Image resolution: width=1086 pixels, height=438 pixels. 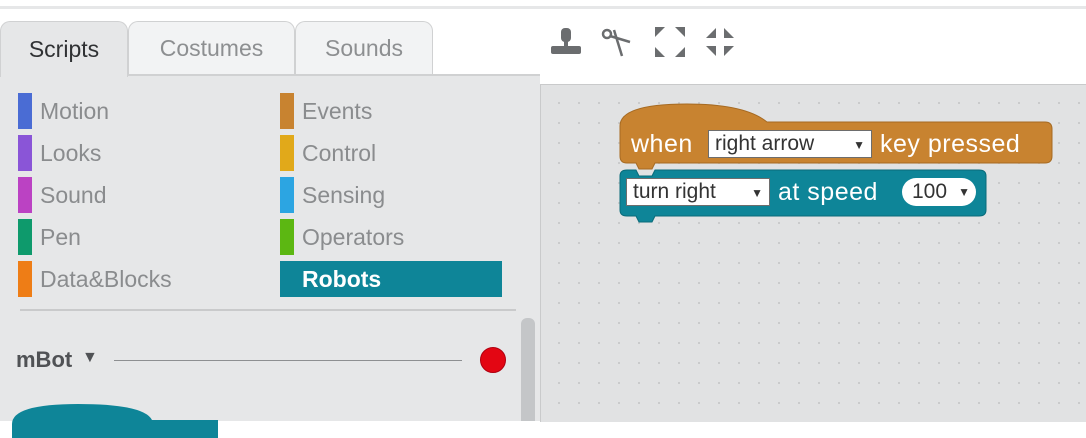 What do you see at coordinates (528, 369) in the screenshot?
I see `palette-scrollbar-thumb` at bounding box center [528, 369].